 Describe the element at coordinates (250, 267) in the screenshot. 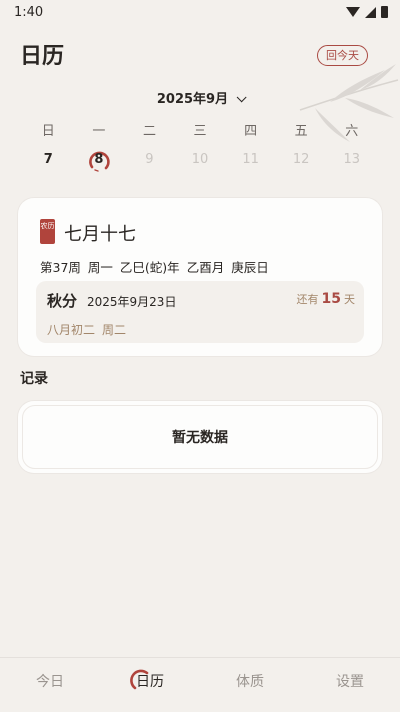

I see `day-ganzhi: 庚辰日` at that location.